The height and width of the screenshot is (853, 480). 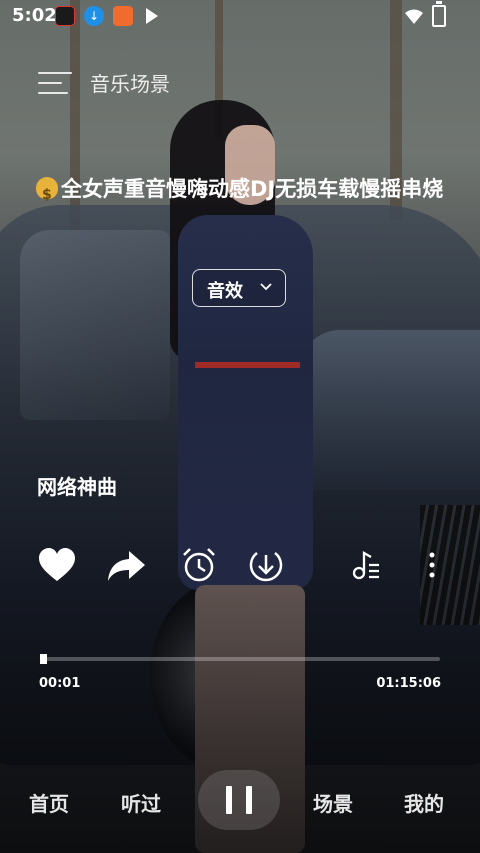 I want to click on playlist-icon, so click(x=366, y=566).